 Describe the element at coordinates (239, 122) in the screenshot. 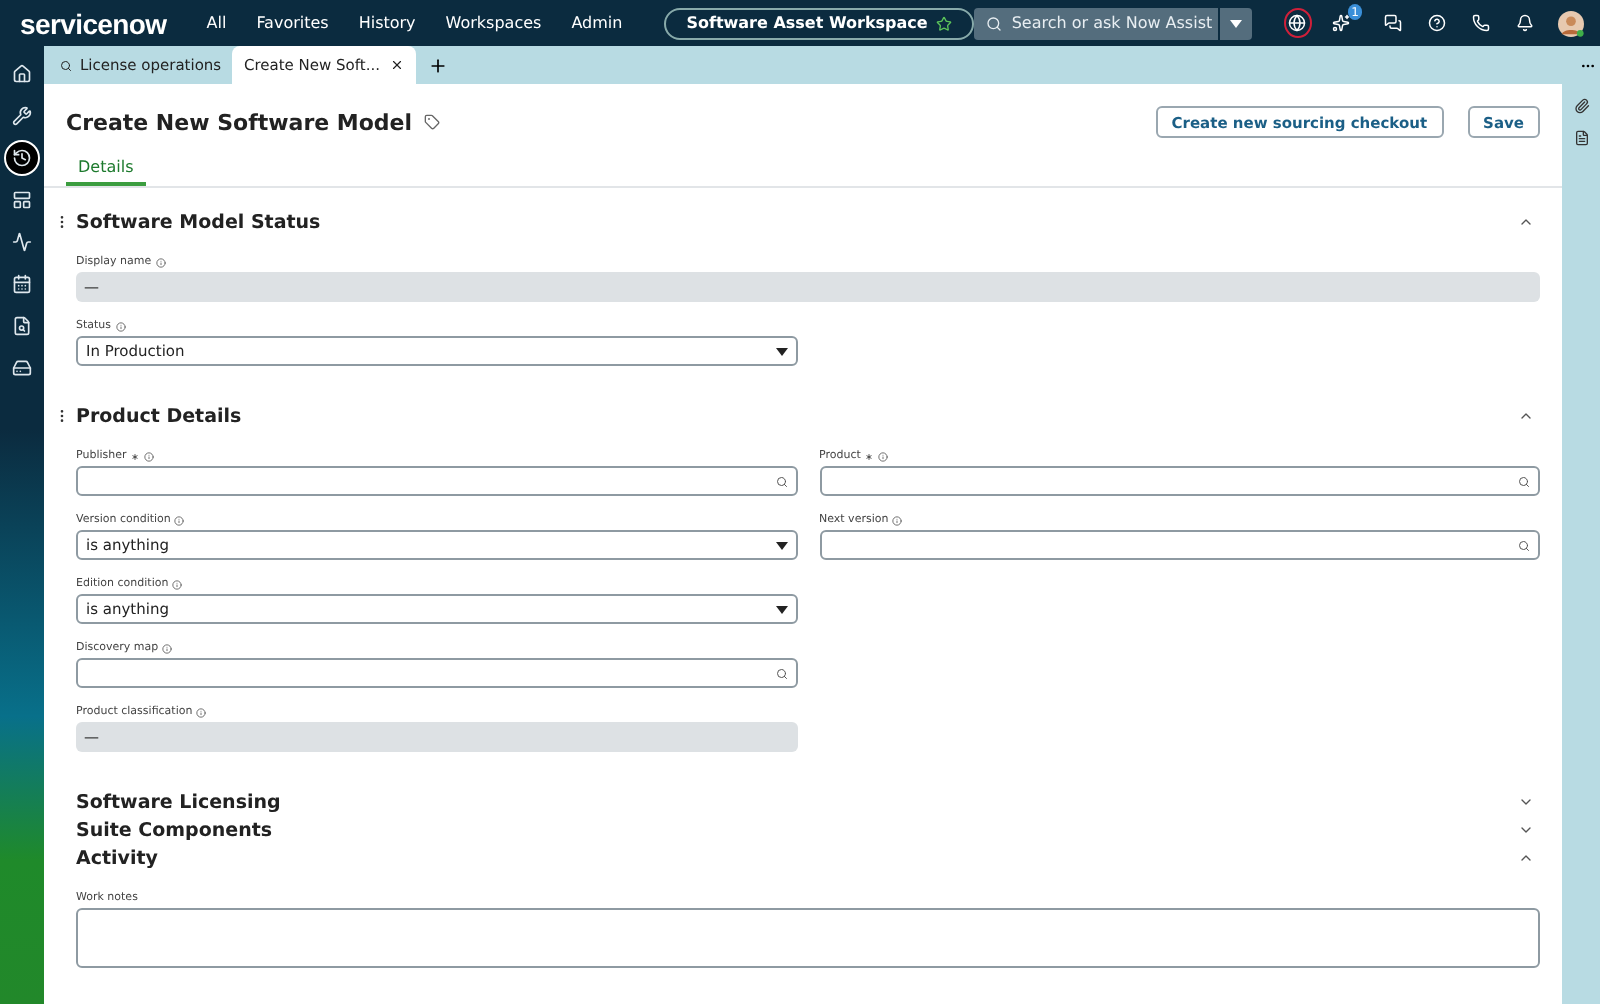

I see `page-title: Create New Software Model` at that location.